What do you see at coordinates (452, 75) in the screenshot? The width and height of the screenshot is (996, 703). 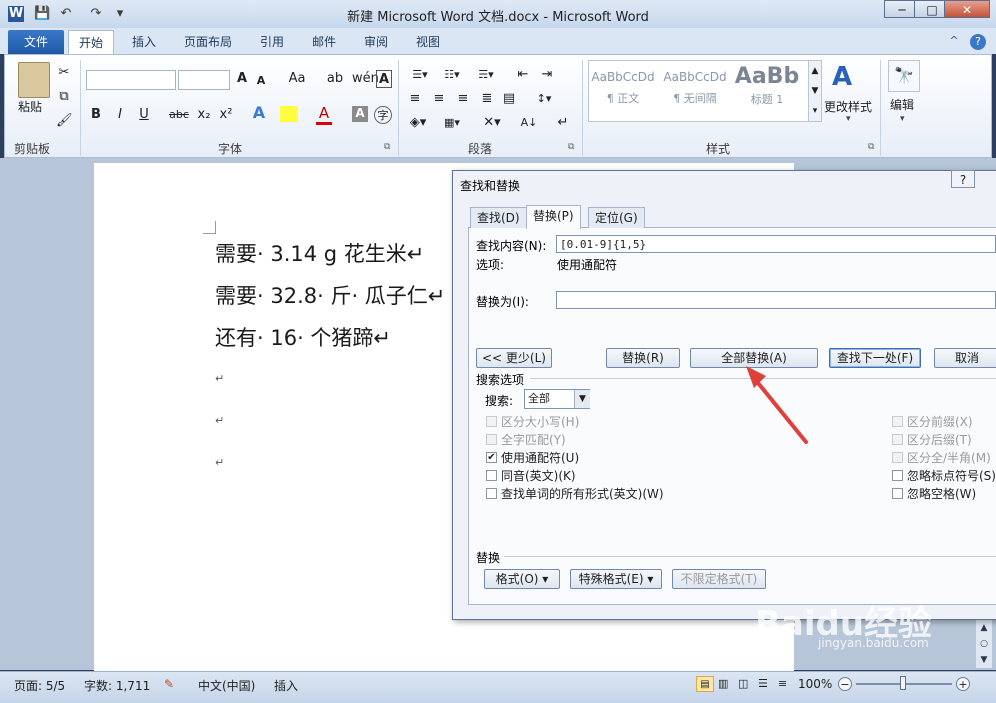 I see `numbering-icon: ☷▾` at bounding box center [452, 75].